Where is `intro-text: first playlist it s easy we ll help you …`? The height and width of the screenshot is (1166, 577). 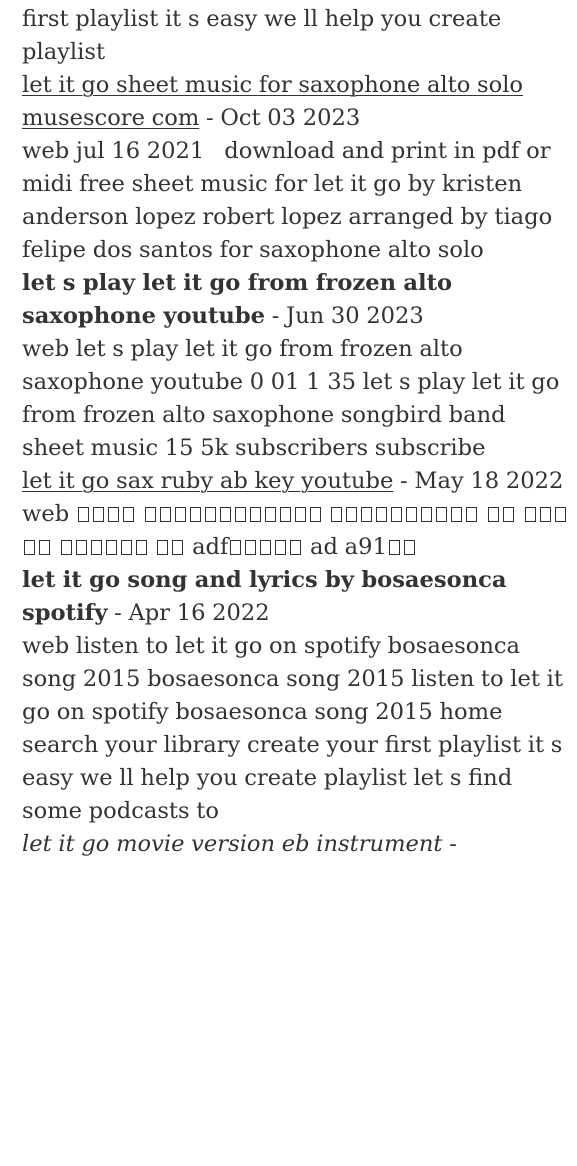 intro-text: first playlist it s easy we ll help you … is located at coordinates (262, 35).